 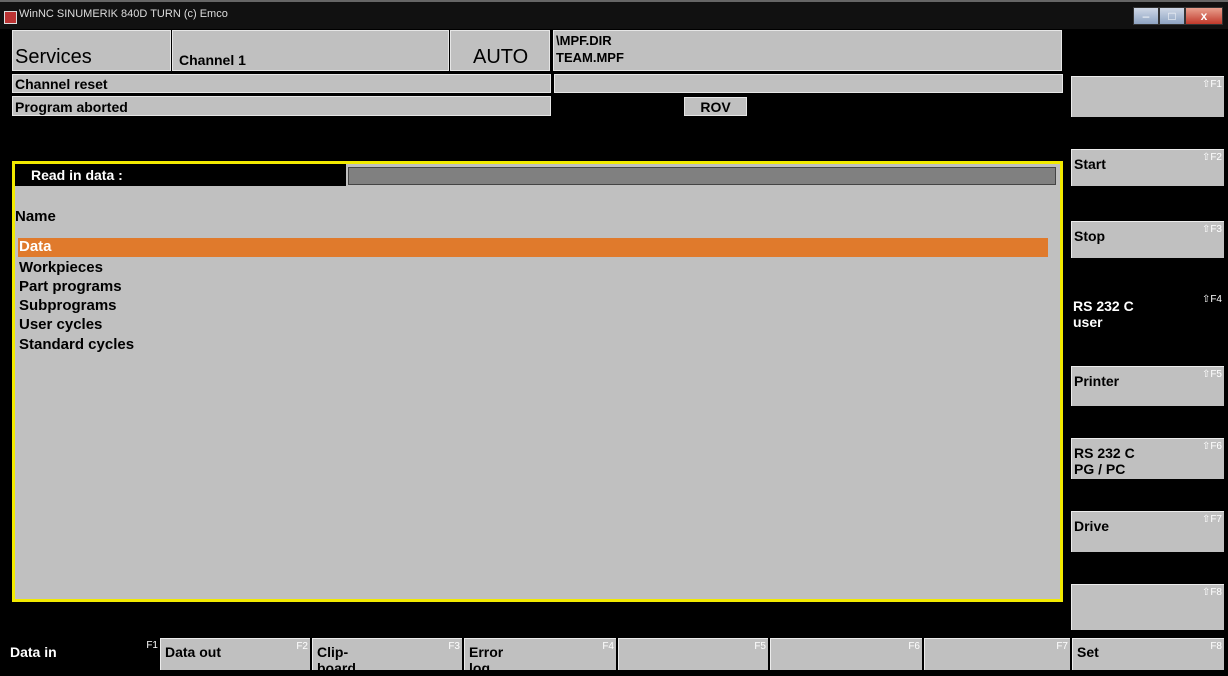 What do you see at coordinates (501, 57) in the screenshot?
I see `mode-label: AUTO` at bounding box center [501, 57].